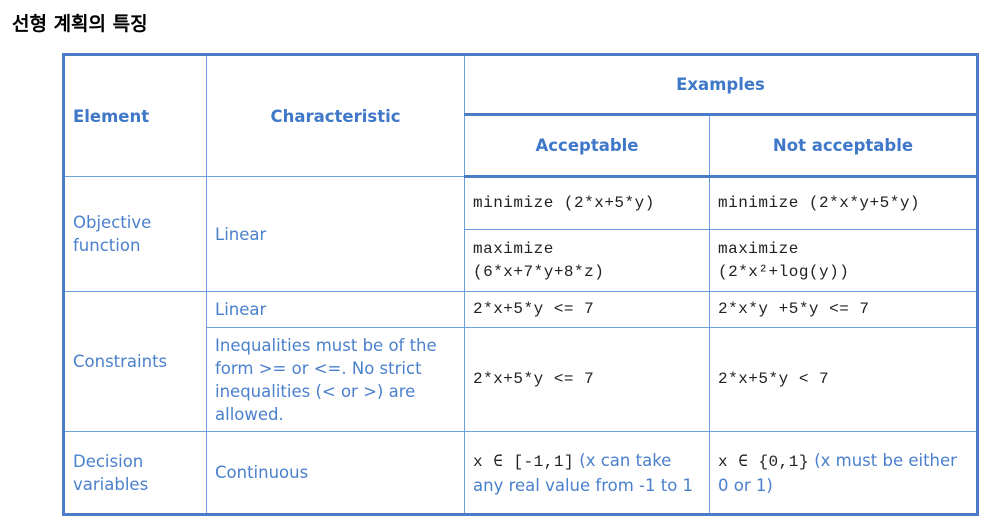 This screenshot has width=995, height=530. I want to click on page-title: 선형 계획의 특징, so click(80, 24).